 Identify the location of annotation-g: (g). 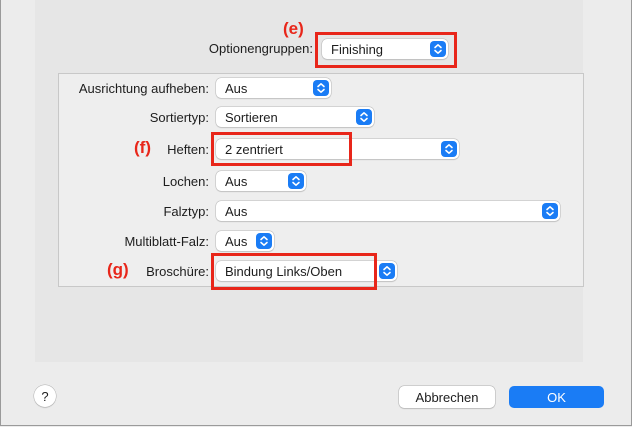
(118, 269).